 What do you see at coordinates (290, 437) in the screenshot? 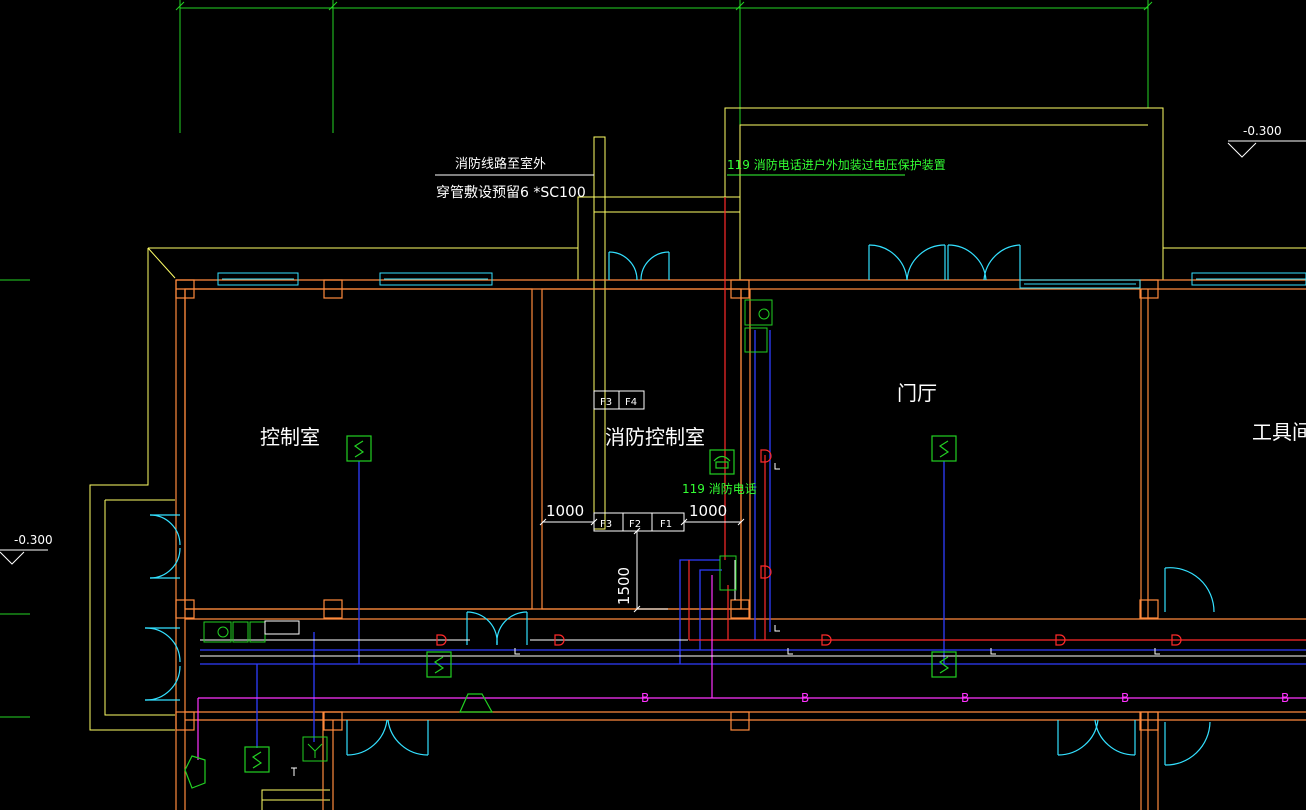
I see `room-label-control: 控制室` at bounding box center [290, 437].